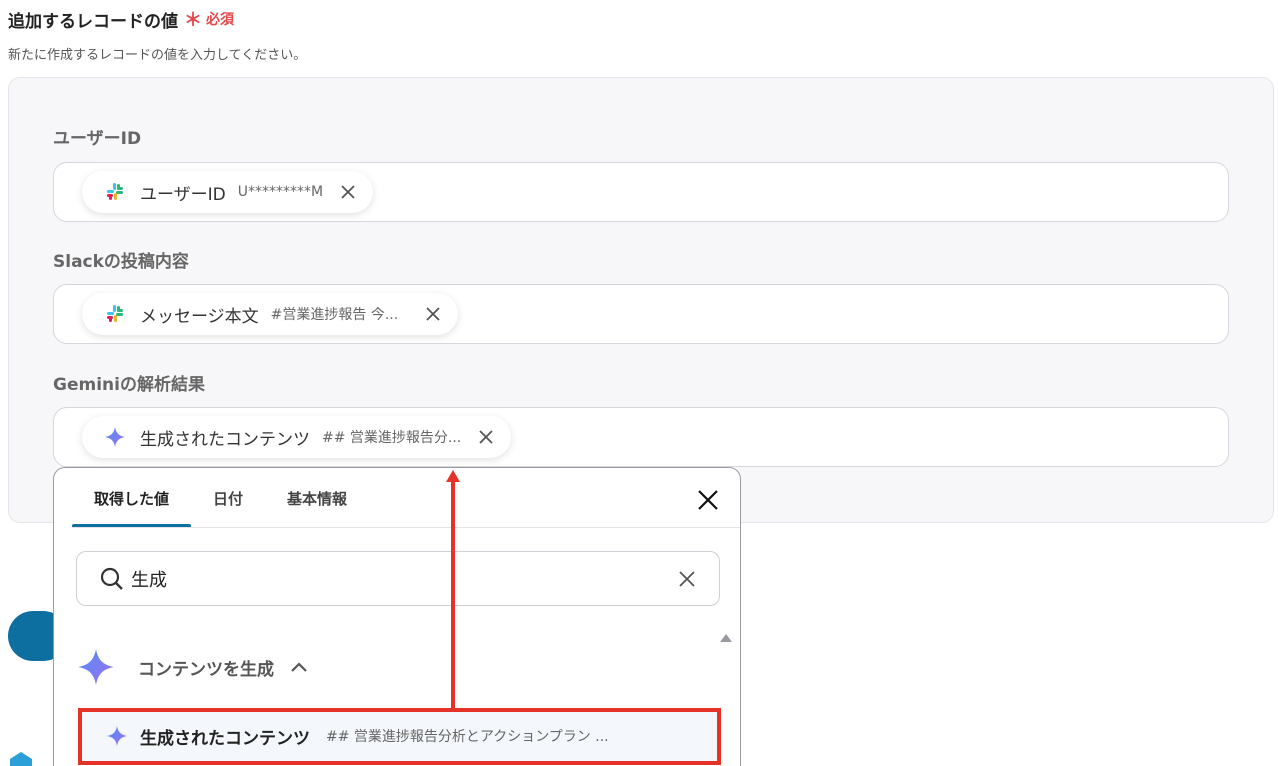 Image resolution: width=1278 pixels, height=766 pixels. Describe the element at coordinates (199, 316) in the screenshot. I see `chip-name: メッセージ本文` at that location.